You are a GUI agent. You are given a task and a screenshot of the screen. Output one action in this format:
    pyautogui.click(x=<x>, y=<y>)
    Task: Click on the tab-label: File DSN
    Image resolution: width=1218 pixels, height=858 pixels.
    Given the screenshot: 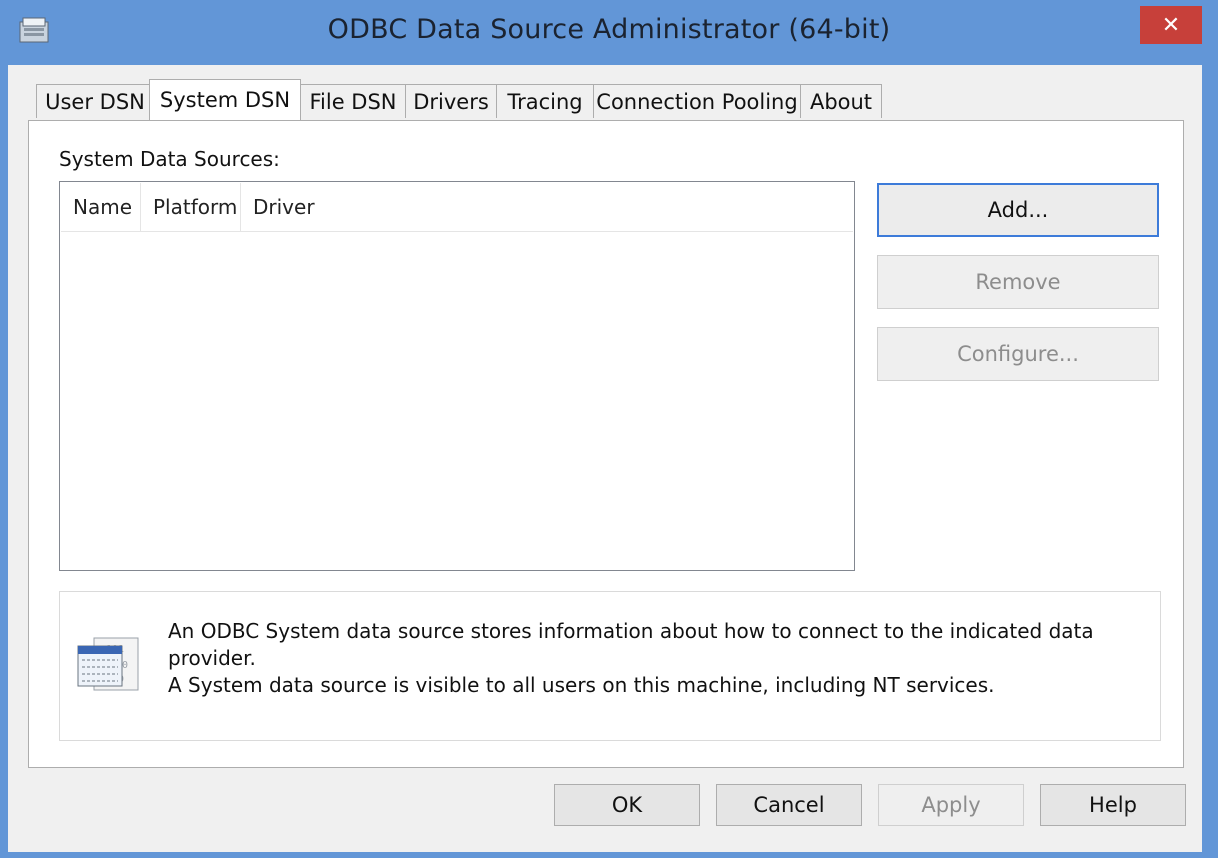 What is the action you would take?
    pyautogui.click(x=353, y=101)
    